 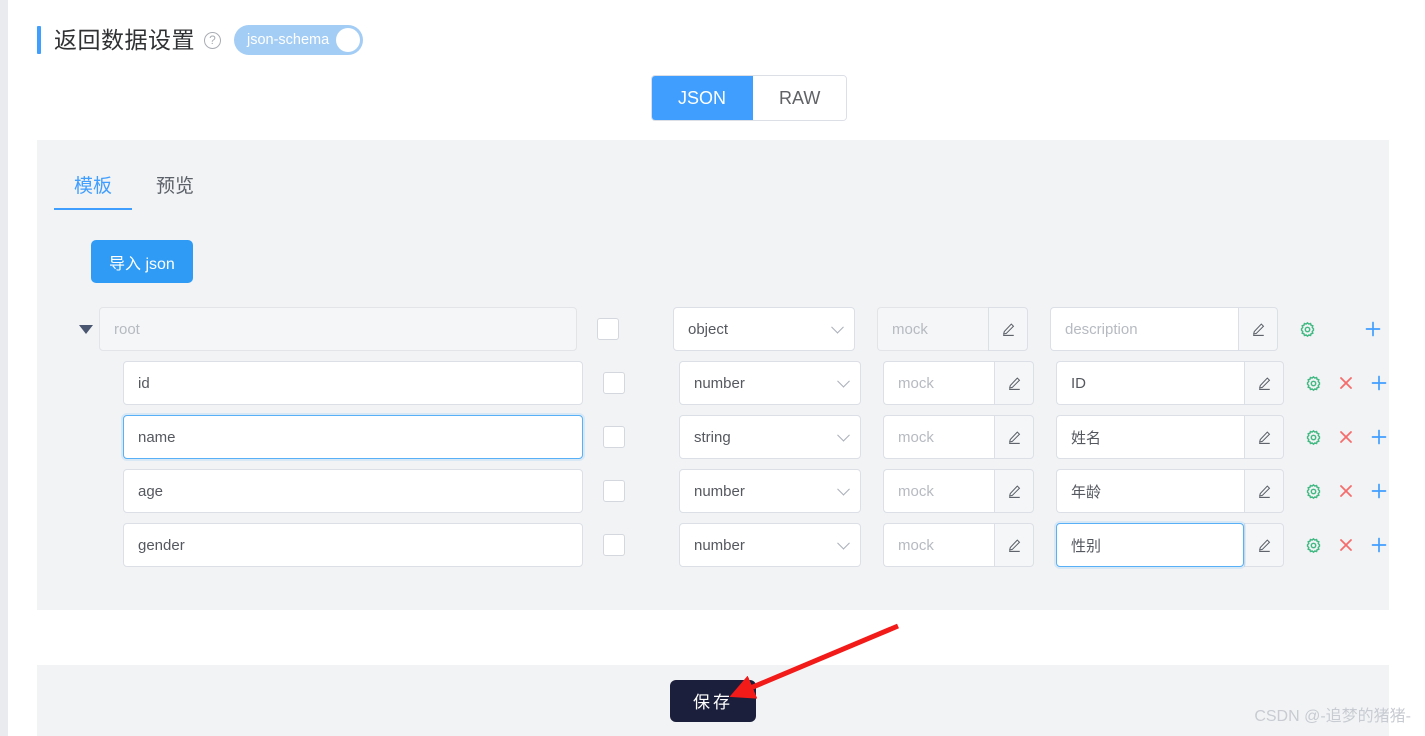 What do you see at coordinates (1332, 716) in the screenshot?
I see `watermark: CSDN @-追梦的猪猪-` at bounding box center [1332, 716].